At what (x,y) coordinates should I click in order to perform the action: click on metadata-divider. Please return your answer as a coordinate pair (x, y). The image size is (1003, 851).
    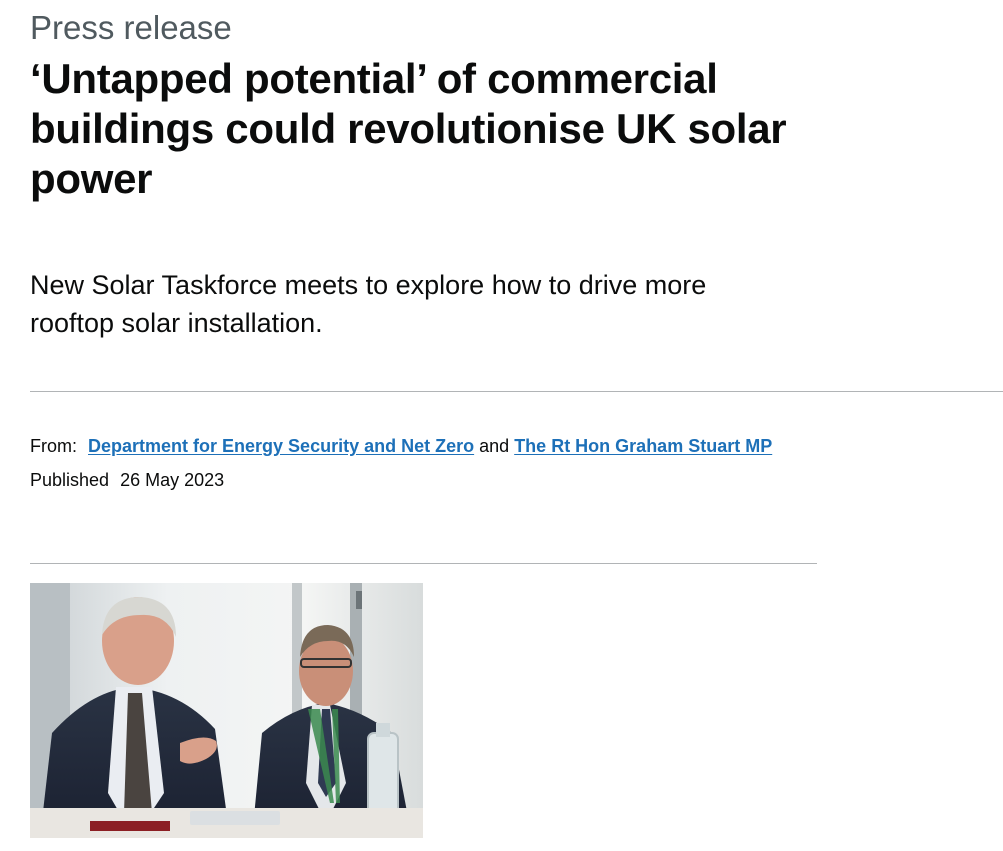
    Looking at the image, I should click on (423, 563).